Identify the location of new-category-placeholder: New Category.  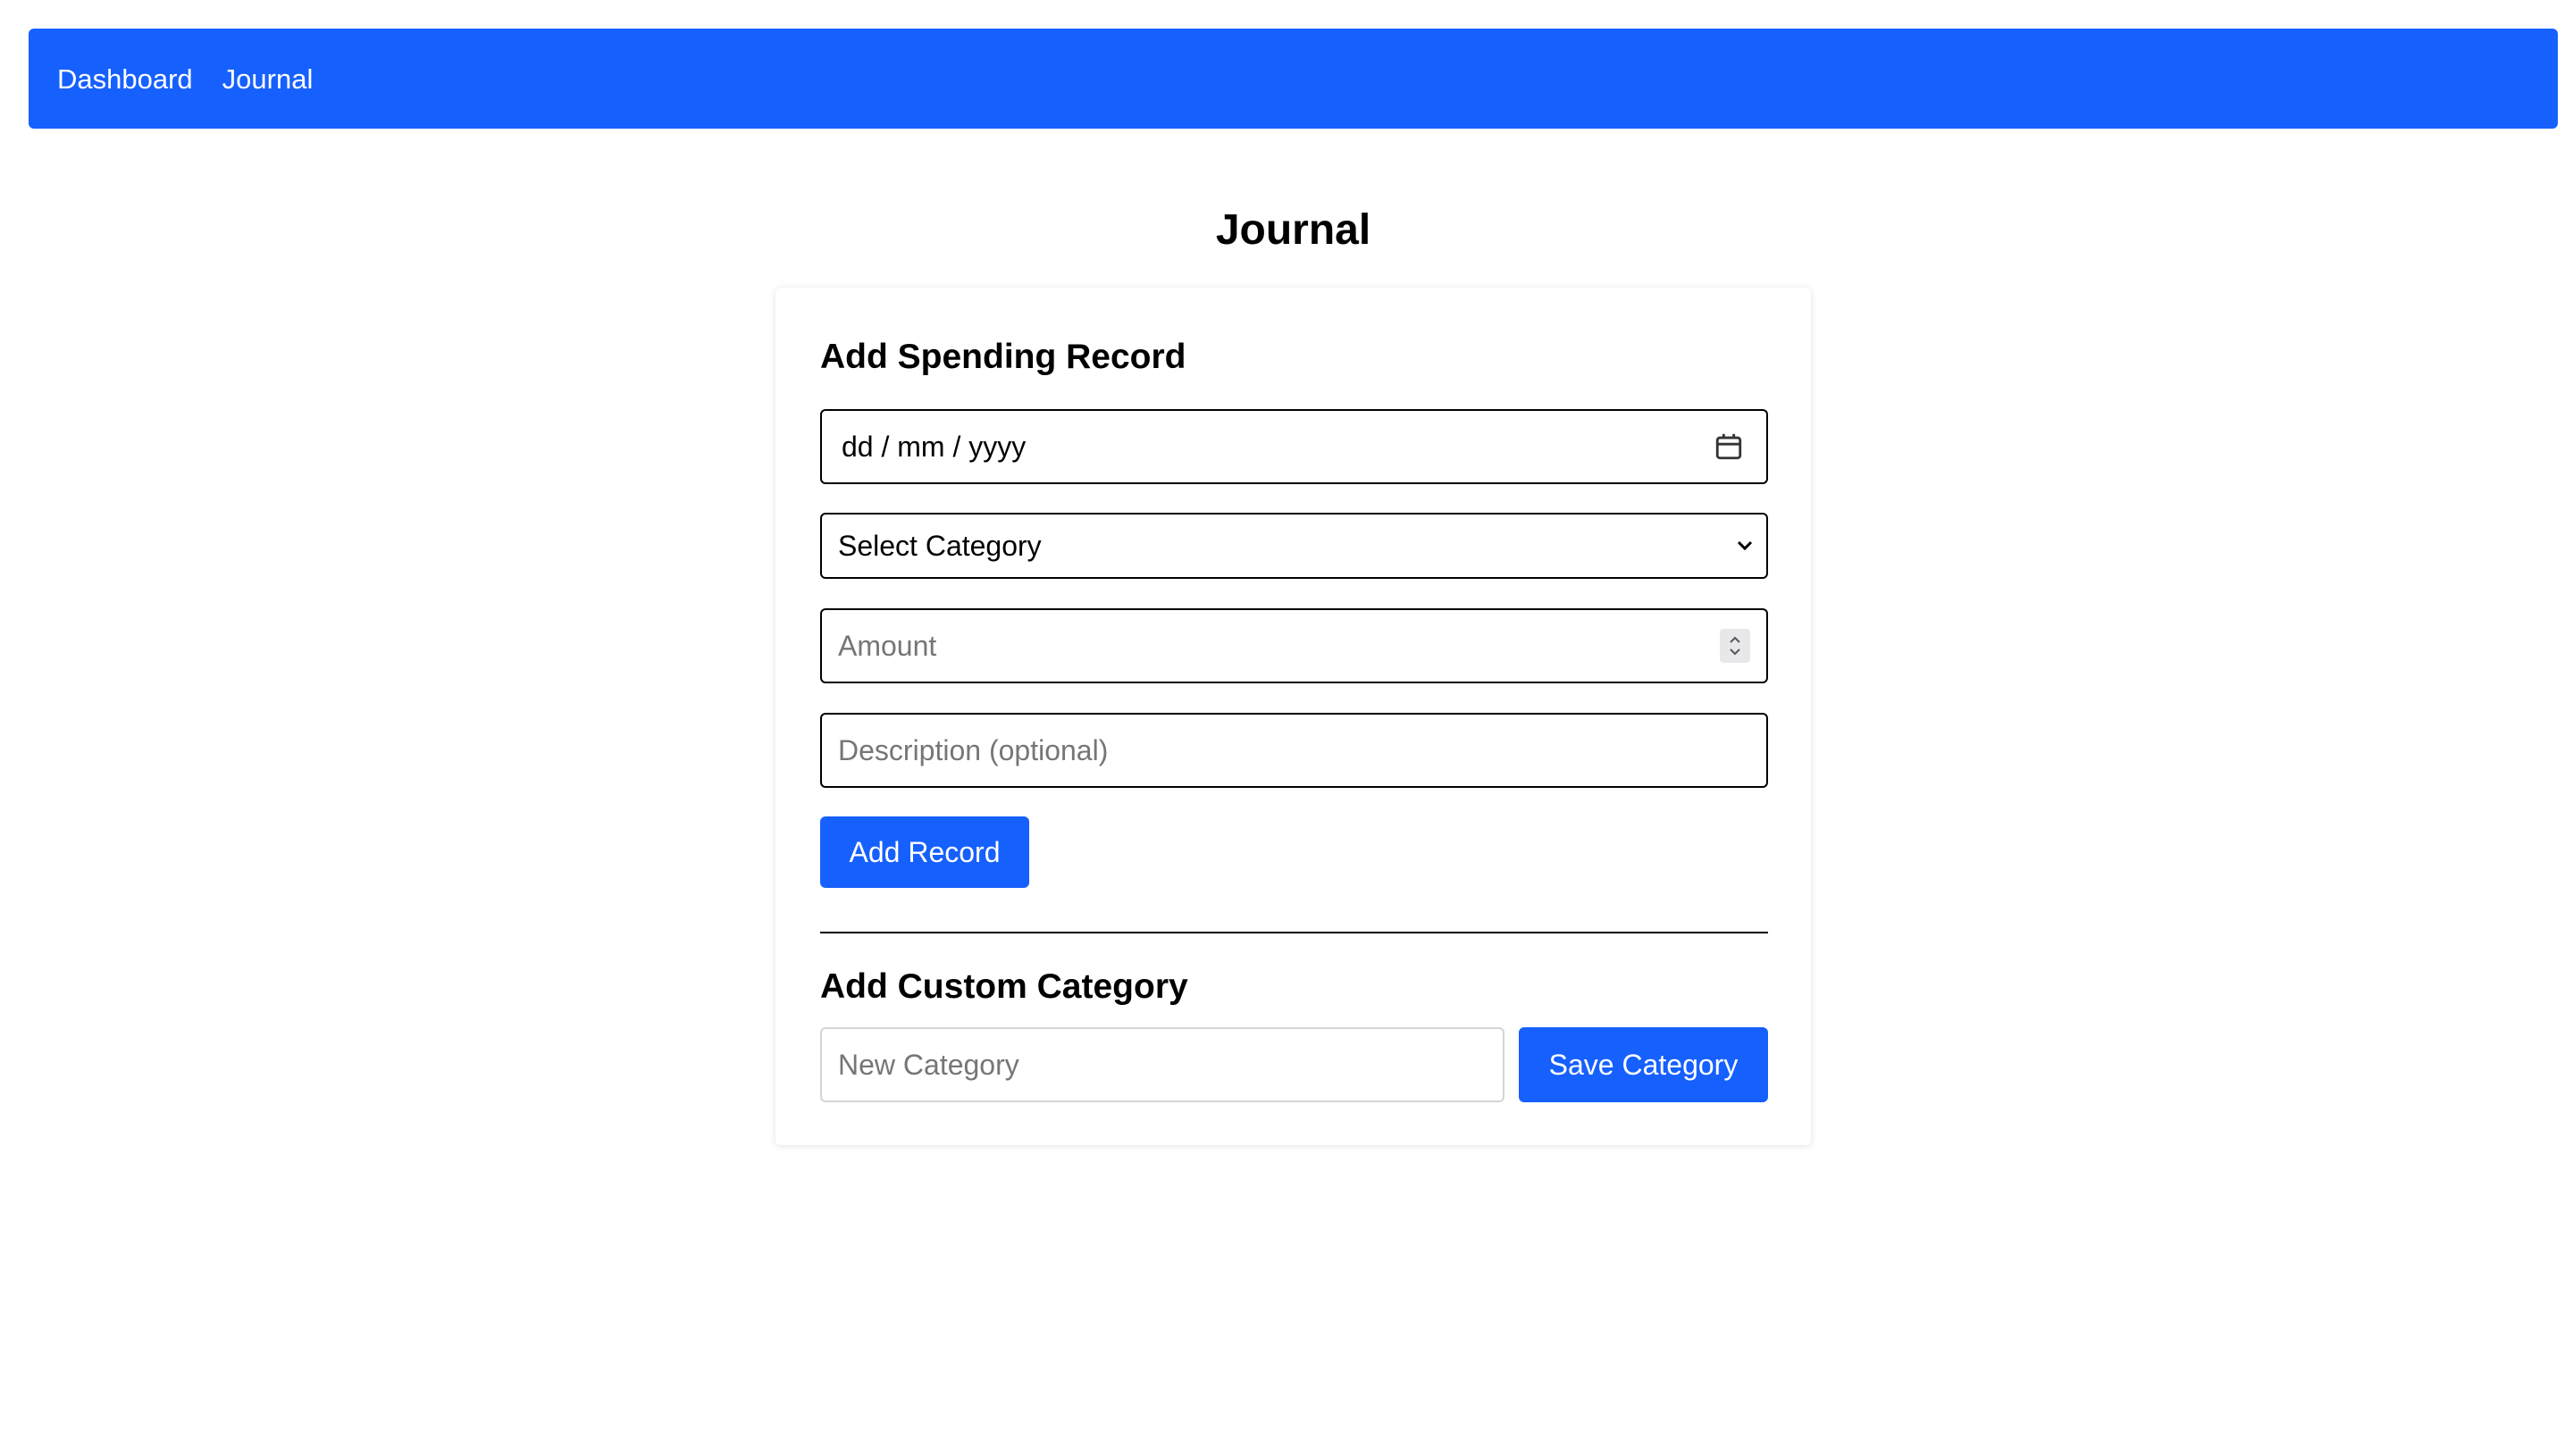
(928, 1064).